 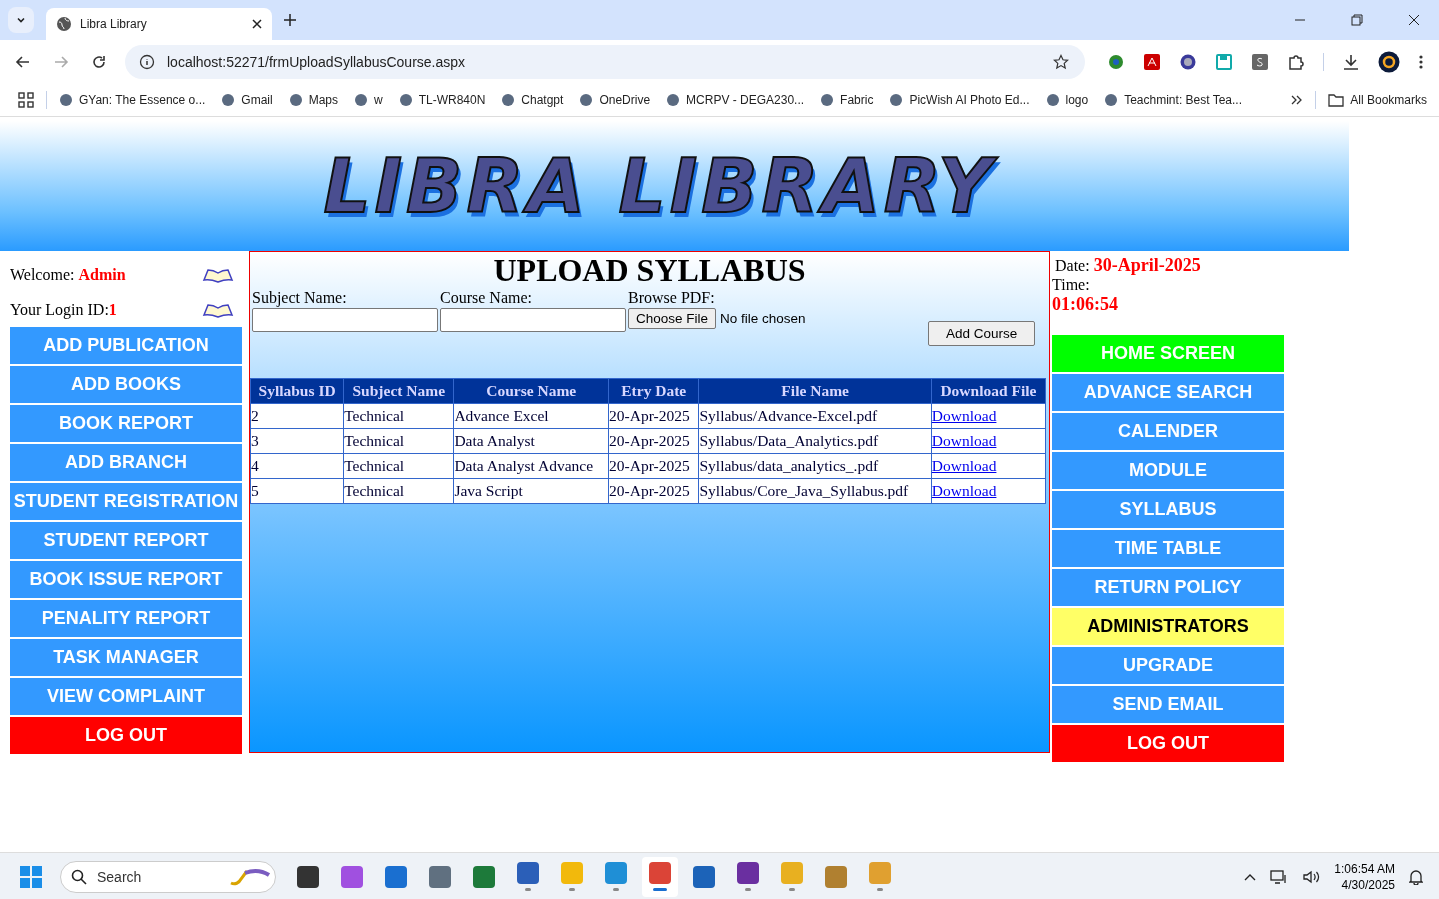 I want to click on new-tab-icon, so click(x=290, y=20).